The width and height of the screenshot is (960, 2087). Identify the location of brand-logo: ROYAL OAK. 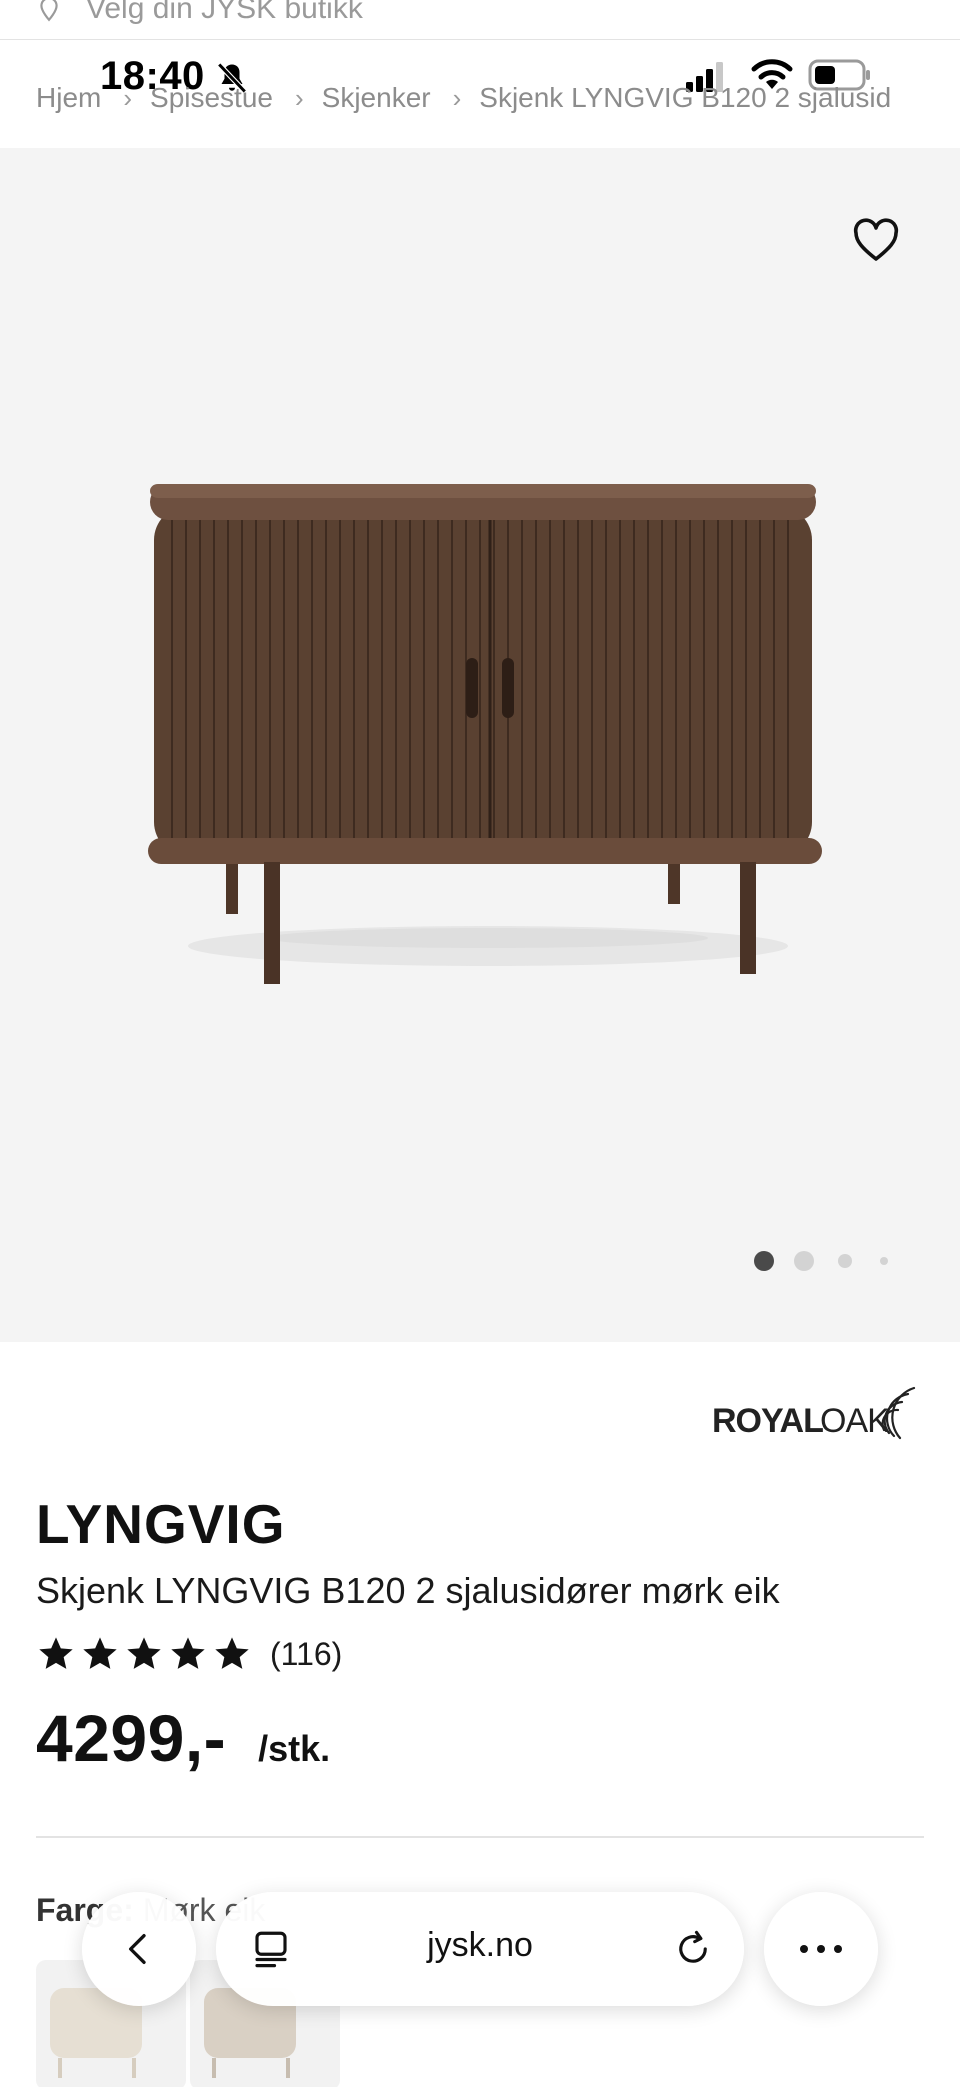
(818, 1412).